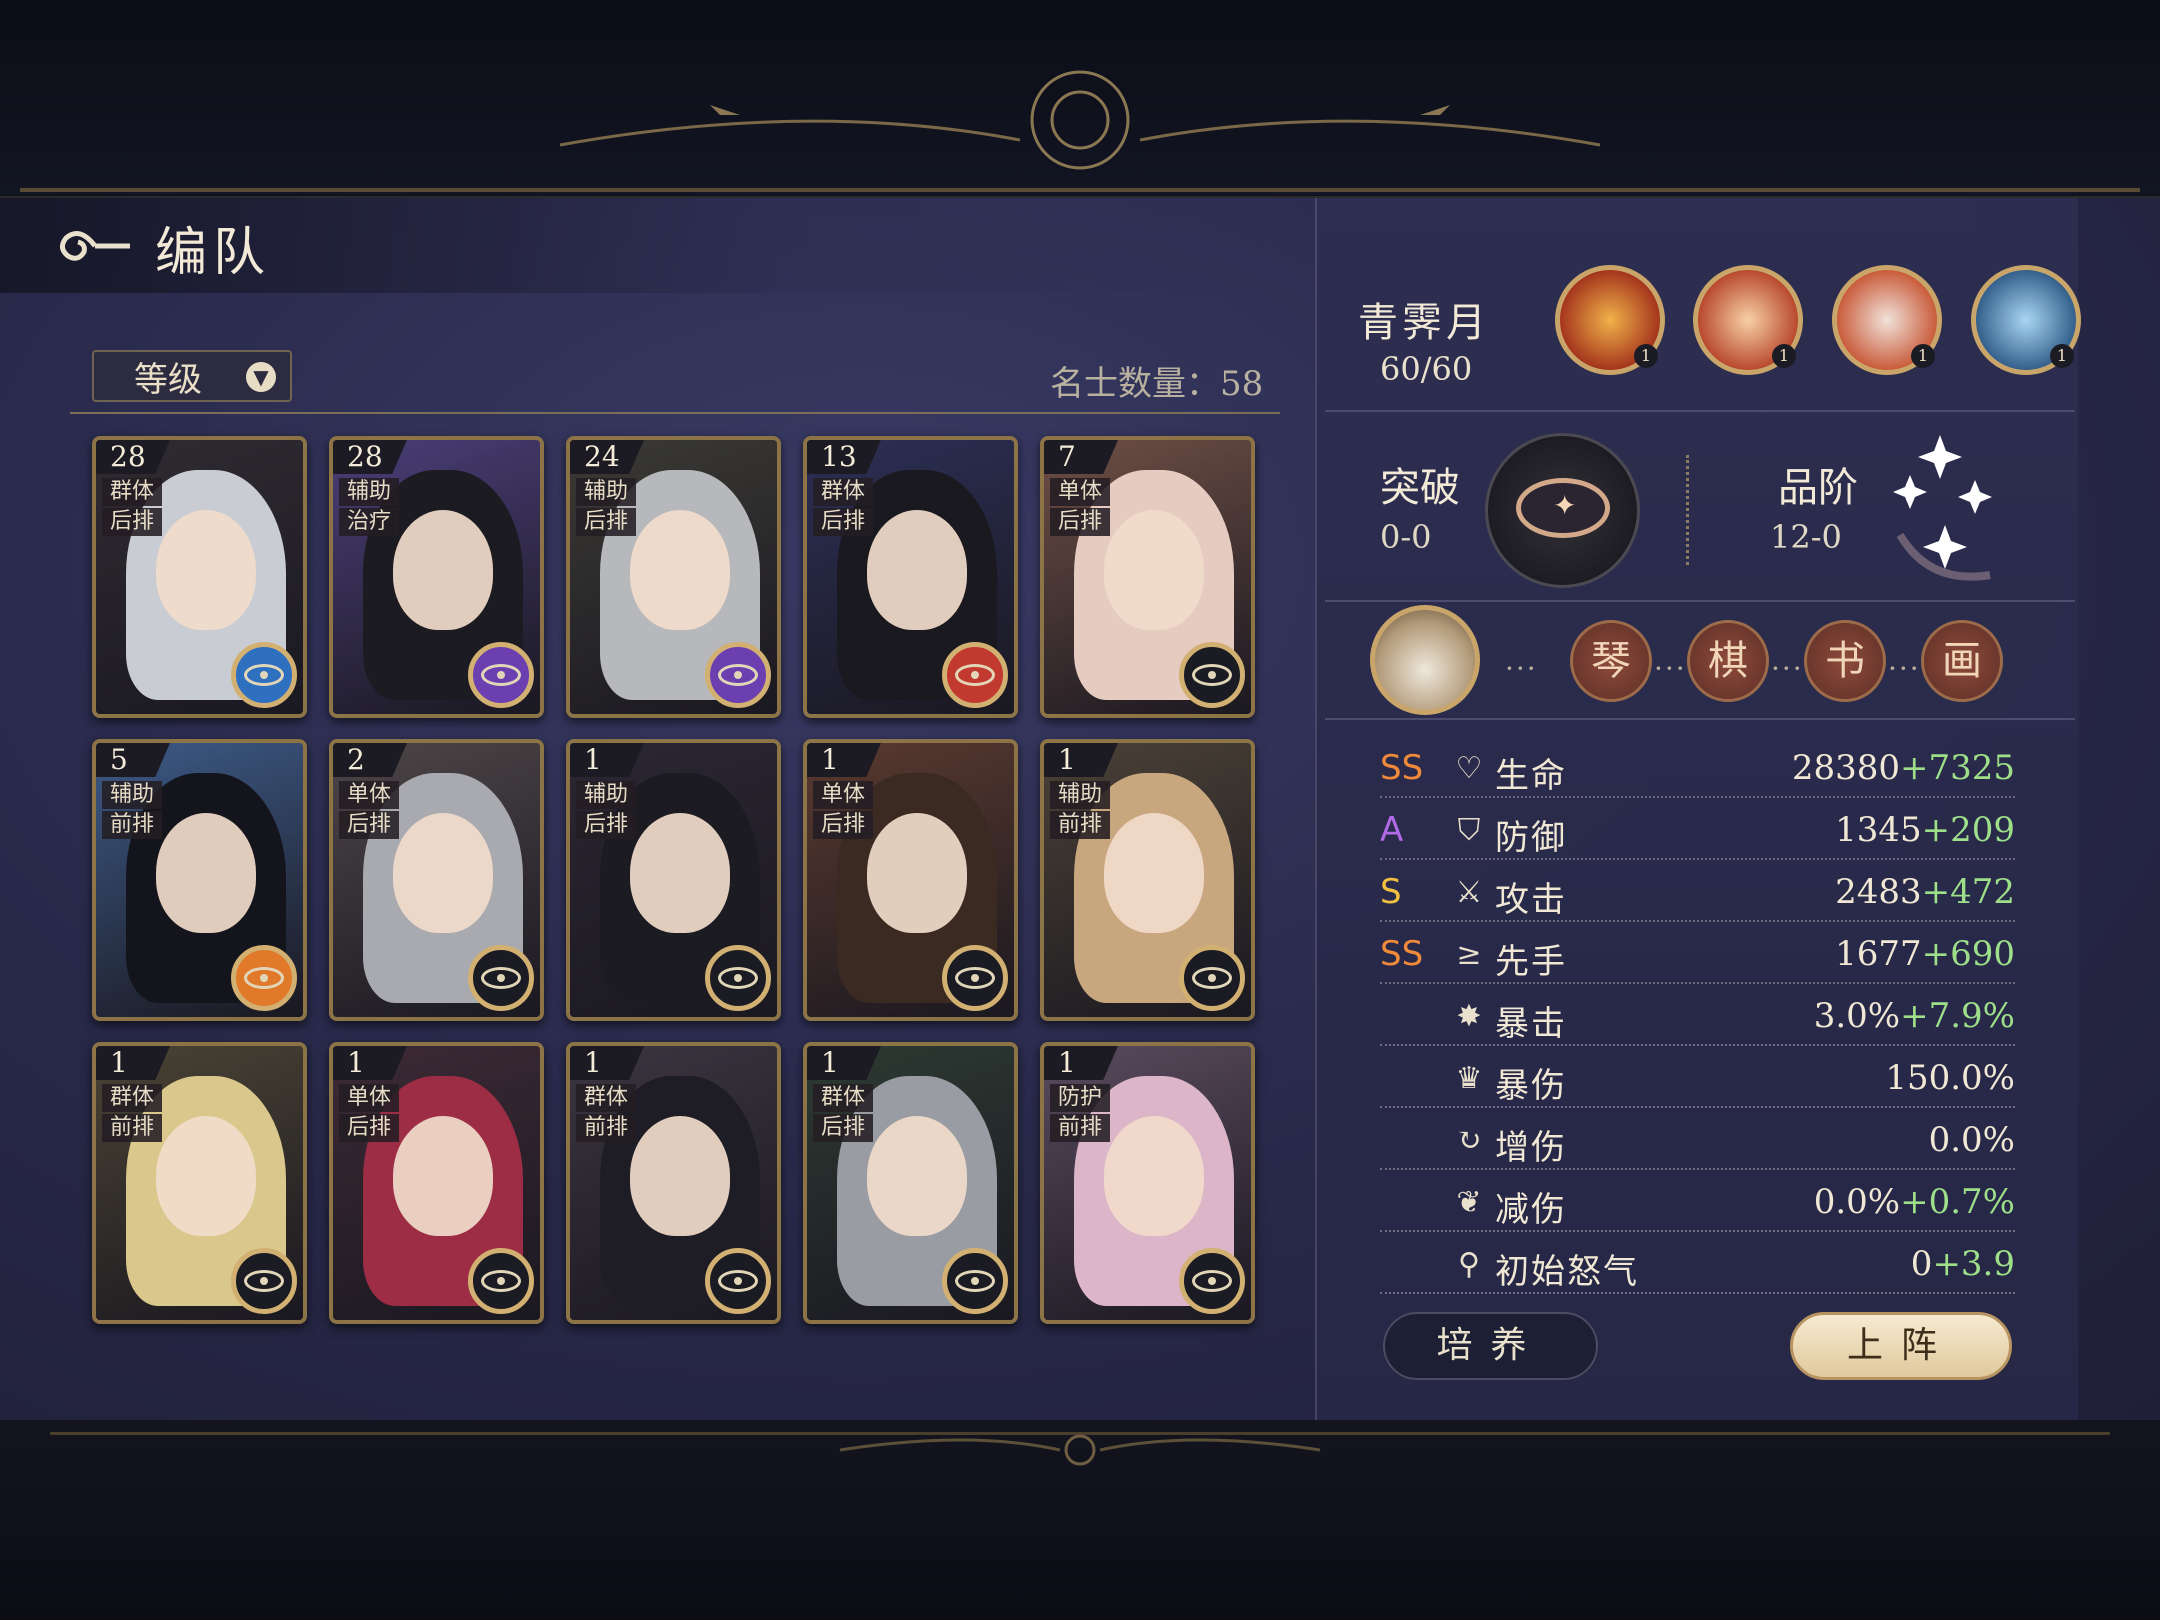 This screenshot has width=2160, height=1620. What do you see at coordinates (1531, 838) in the screenshot?
I see `stat-name: 防御` at bounding box center [1531, 838].